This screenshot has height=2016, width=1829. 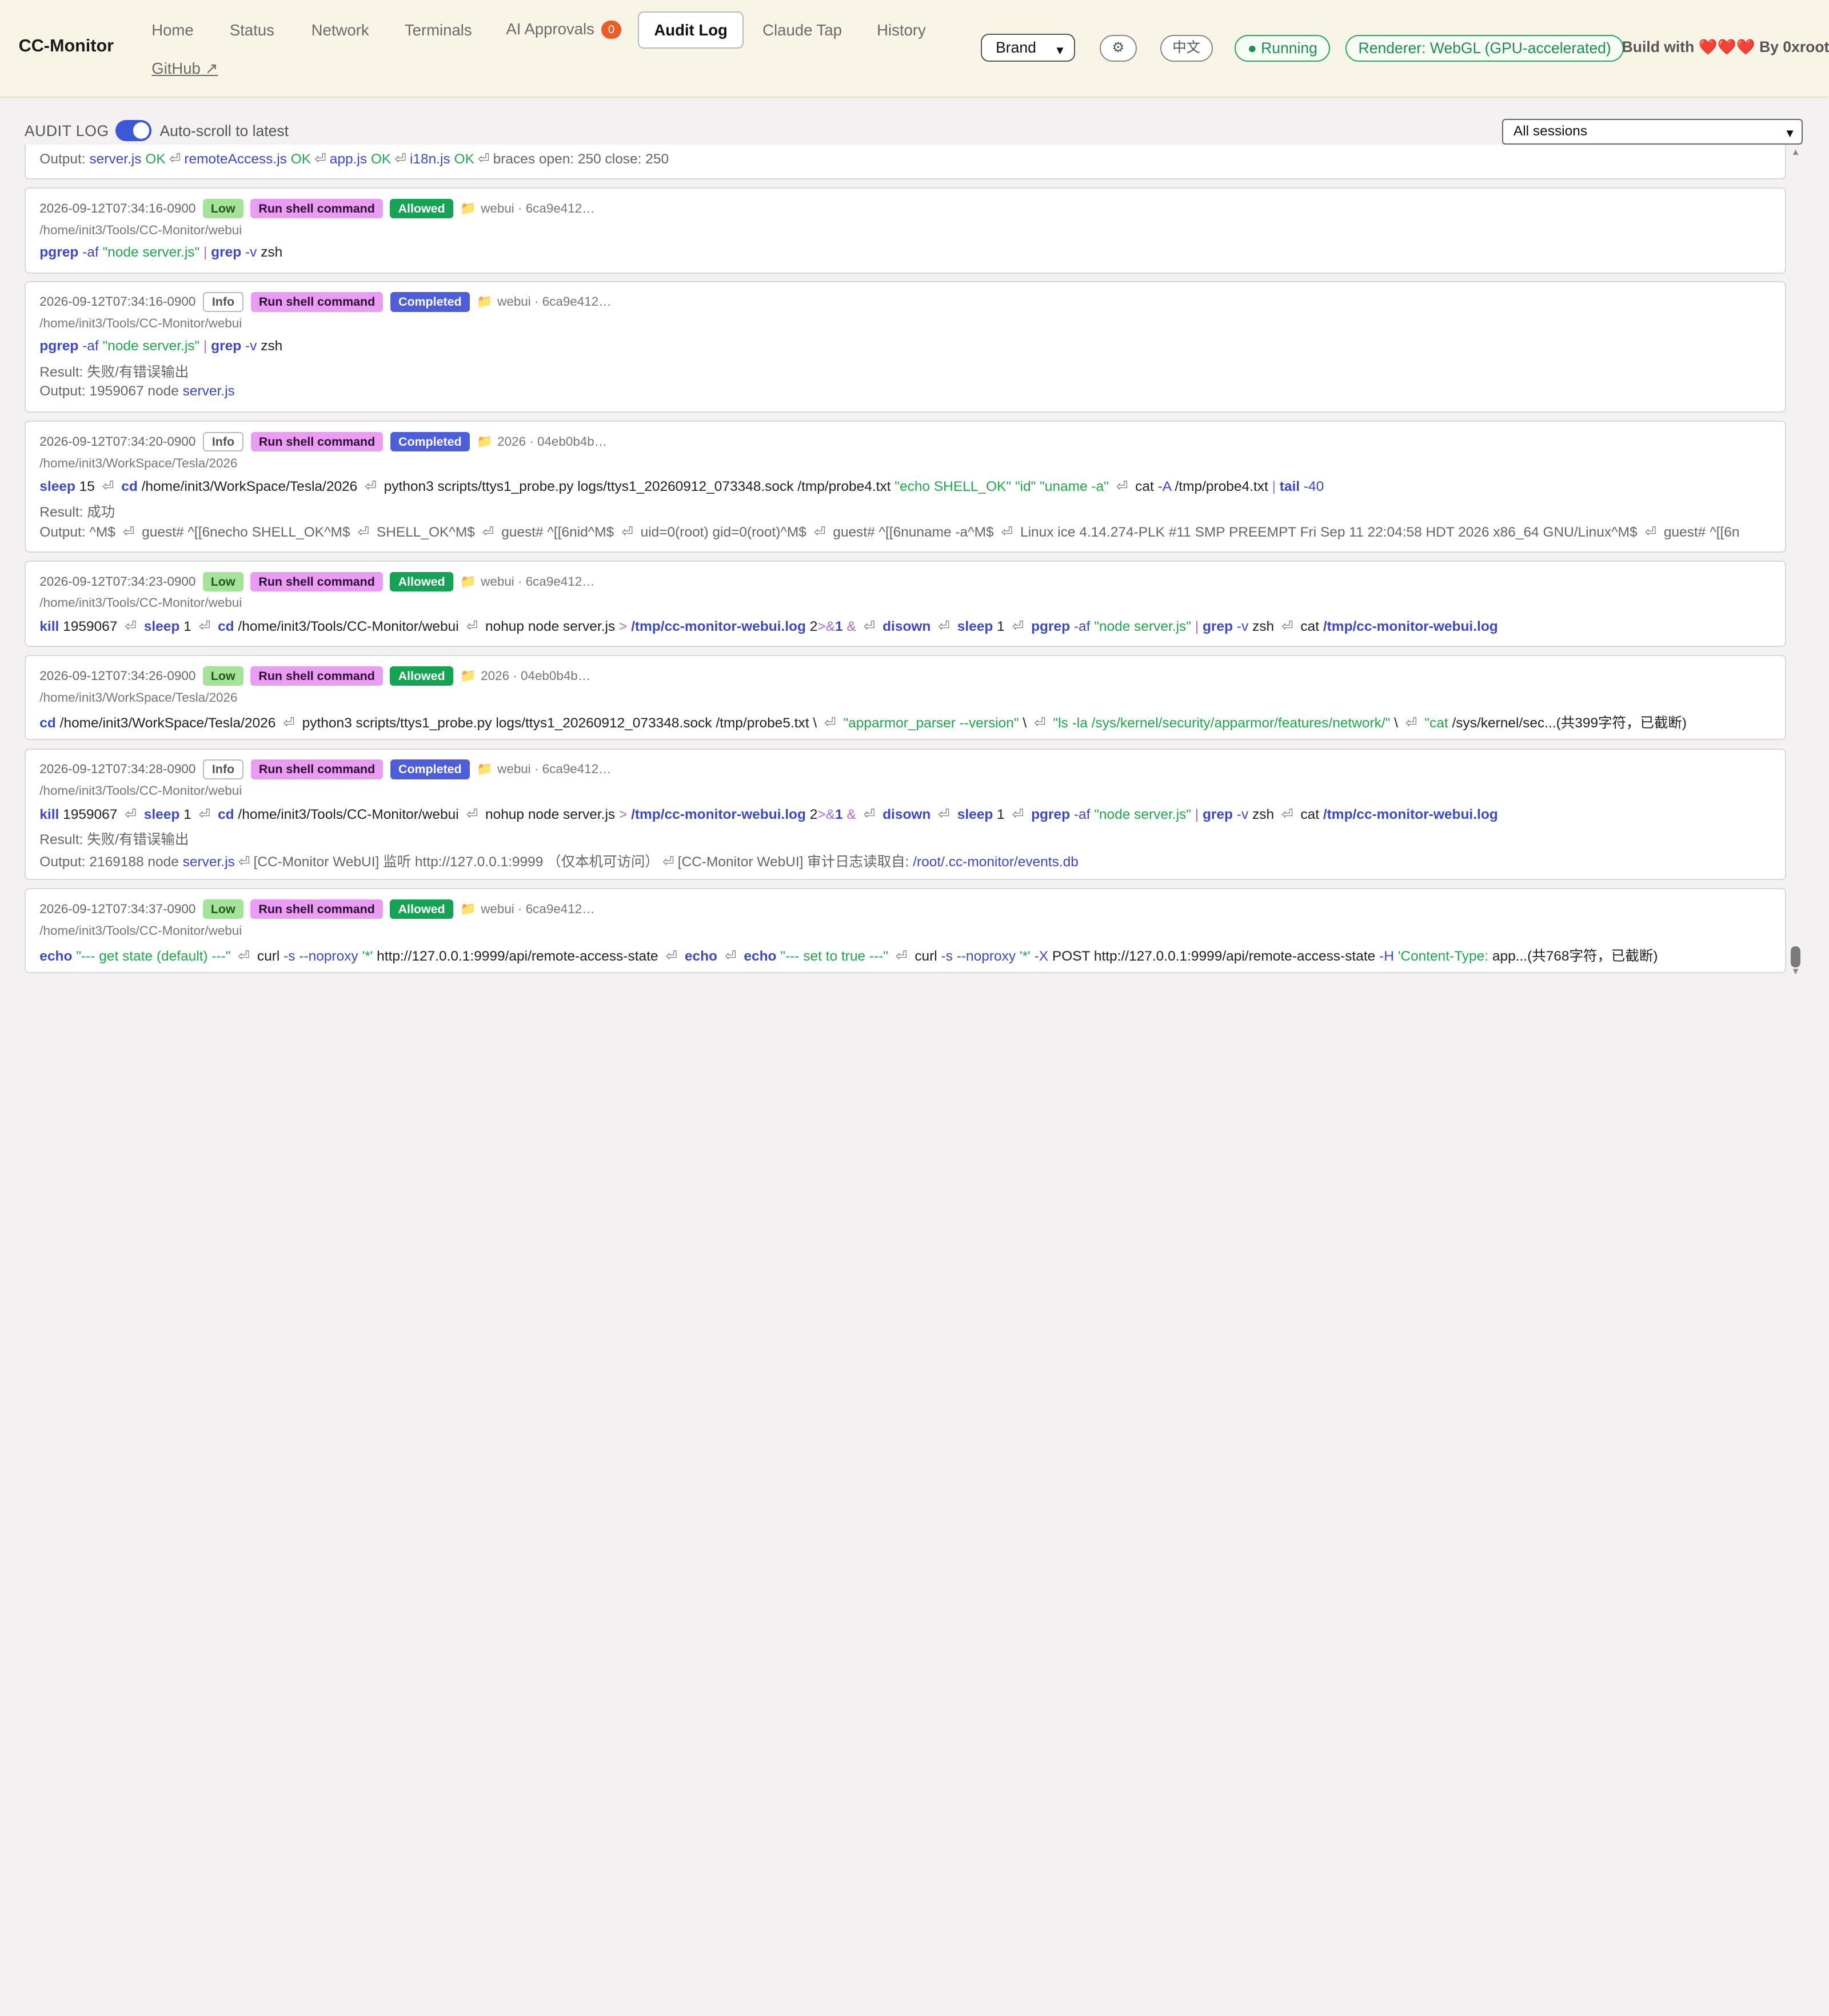 What do you see at coordinates (134, 391) in the screenshot?
I see `output-text: 1959067 node` at bounding box center [134, 391].